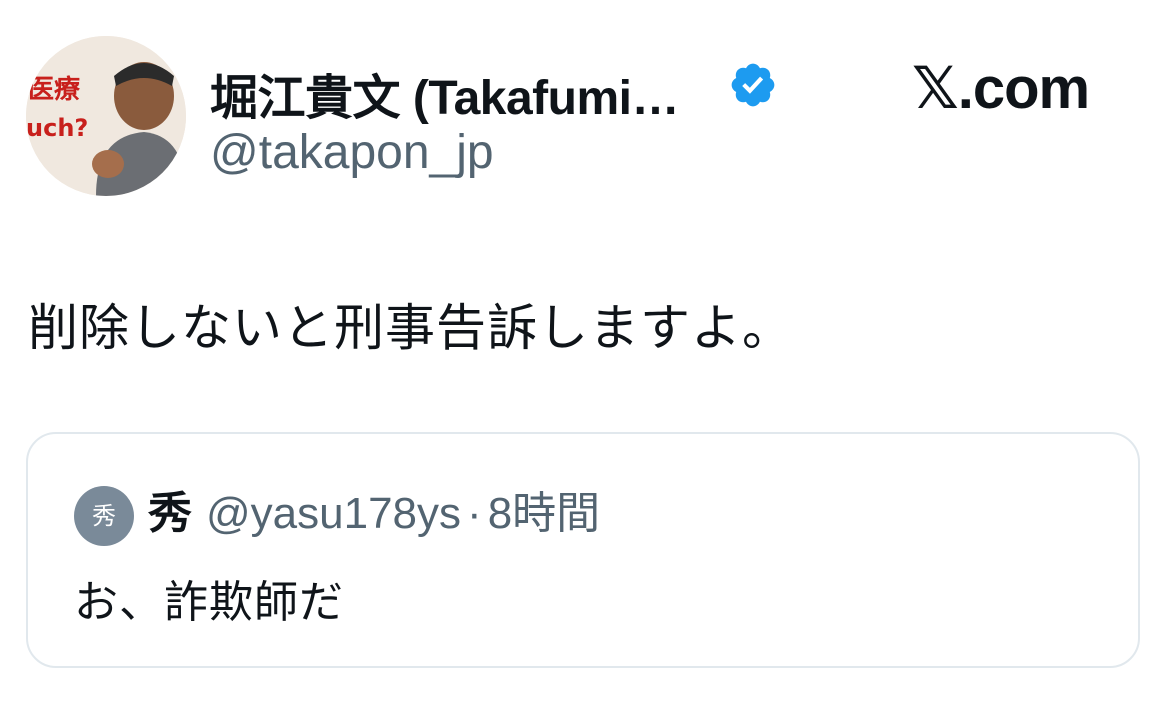  Describe the element at coordinates (209, 602) in the screenshot. I see `quoted-tweet-text: お、詐欺師だ` at that location.